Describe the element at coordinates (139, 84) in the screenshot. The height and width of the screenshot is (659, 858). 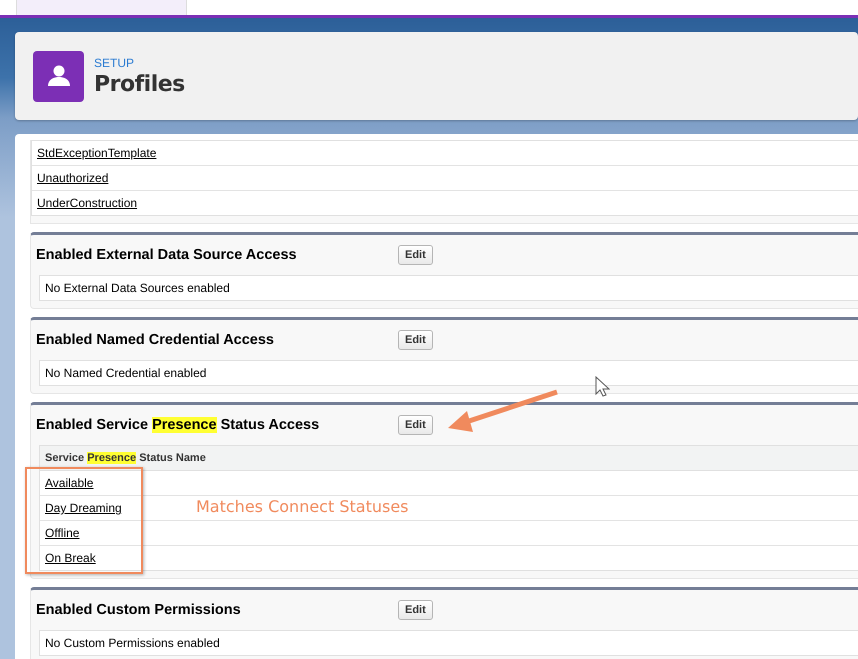
I see `page-title: Profiles` at that location.